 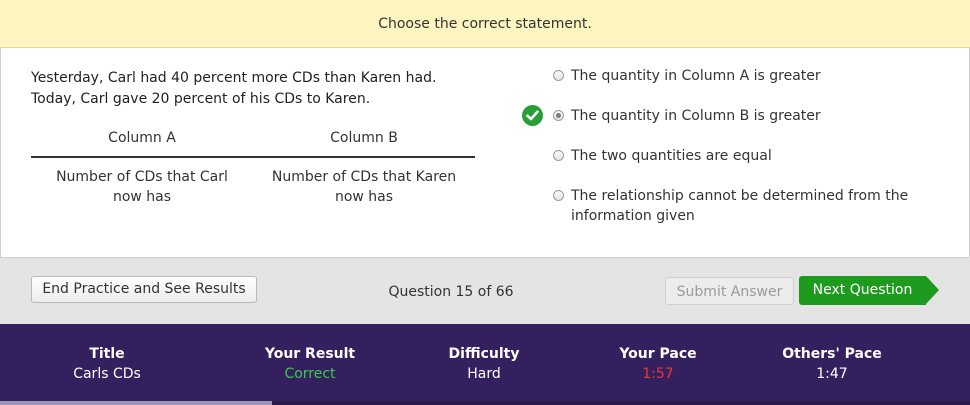 I want to click on correct-check-icon, so click(x=532, y=115).